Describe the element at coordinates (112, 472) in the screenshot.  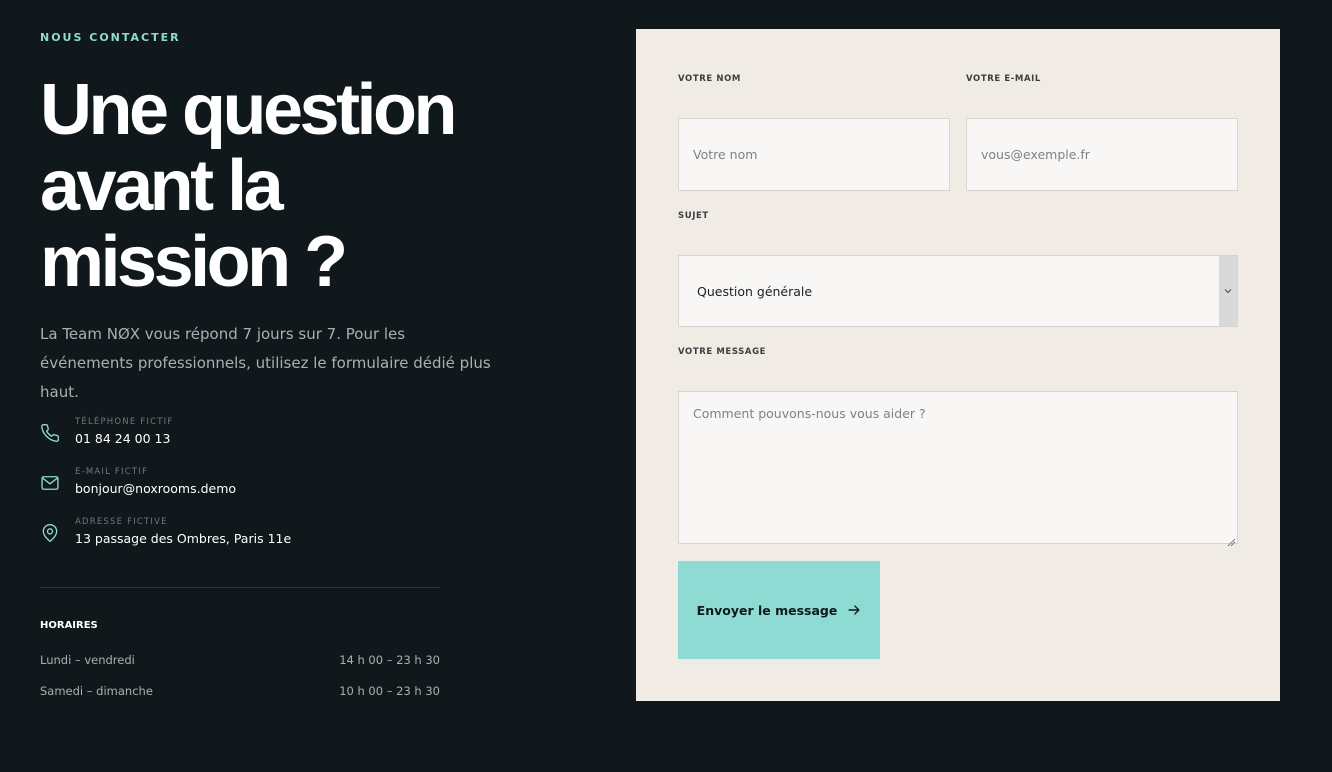
I see `contact-label: E-MAIL FICTIF` at that location.